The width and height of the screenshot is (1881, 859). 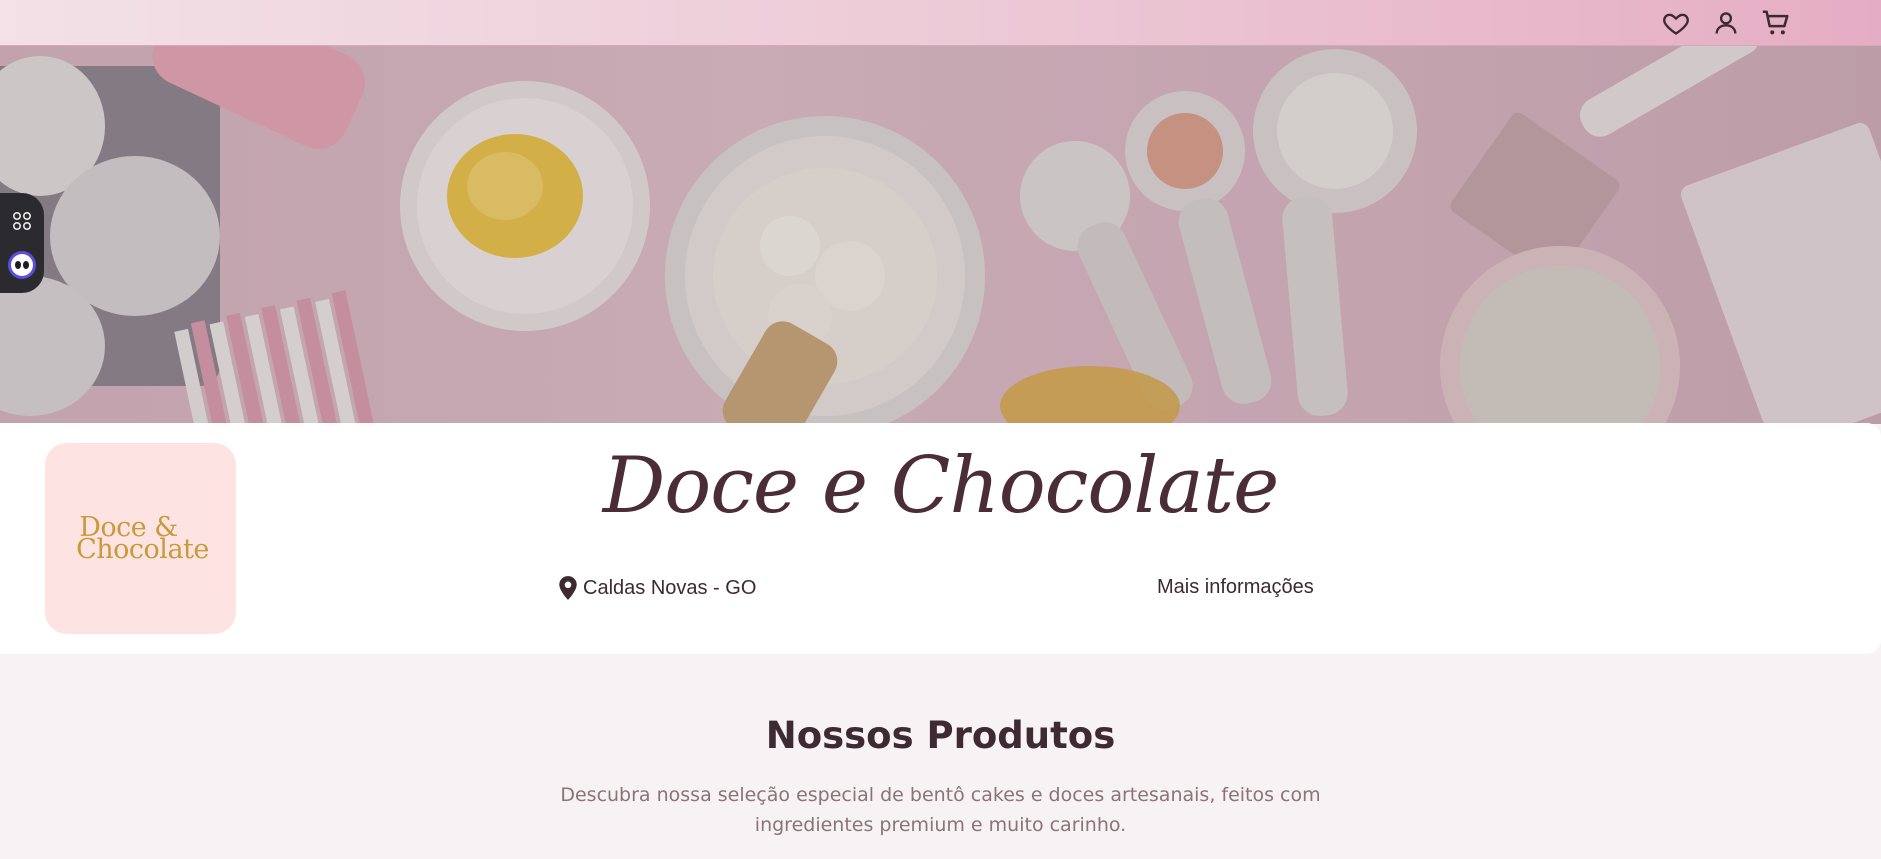 I want to click on top-bar, so click(x=940, y=23).